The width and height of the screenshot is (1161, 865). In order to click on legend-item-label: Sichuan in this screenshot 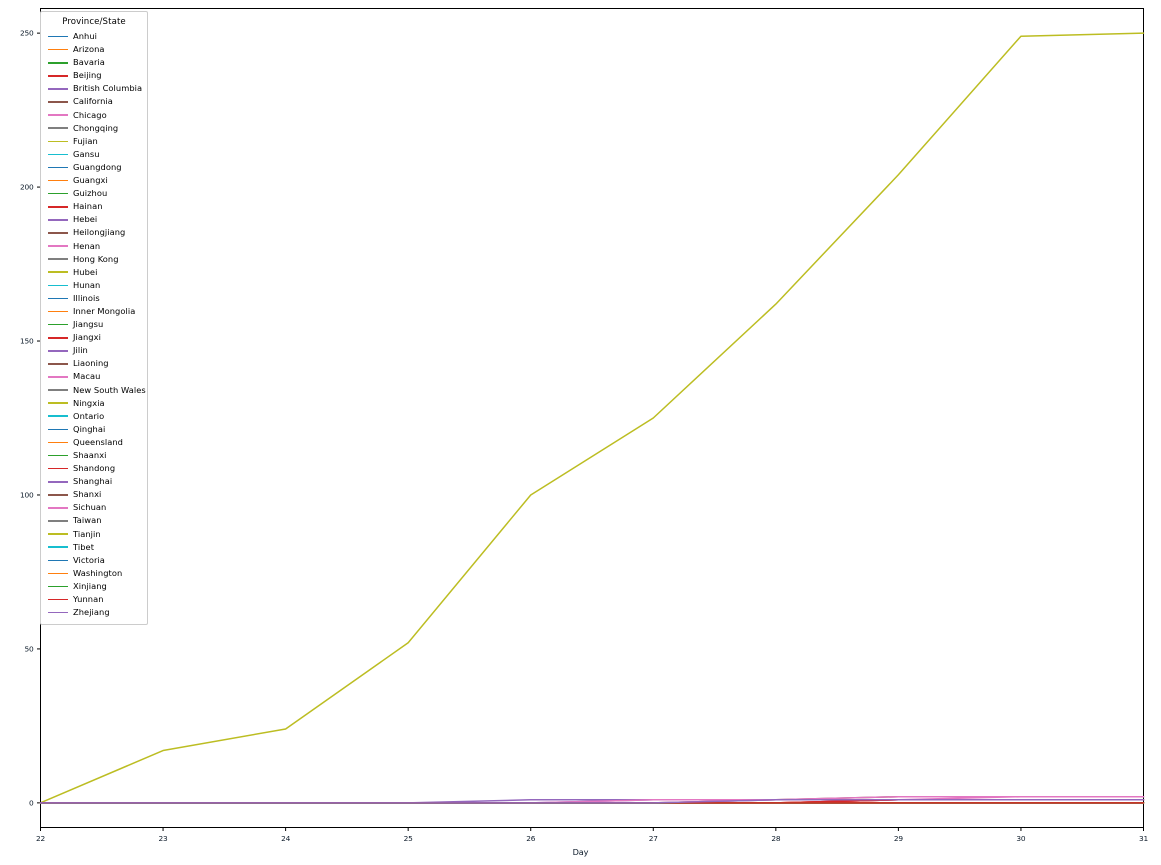, I will do `click(90, 507)`.